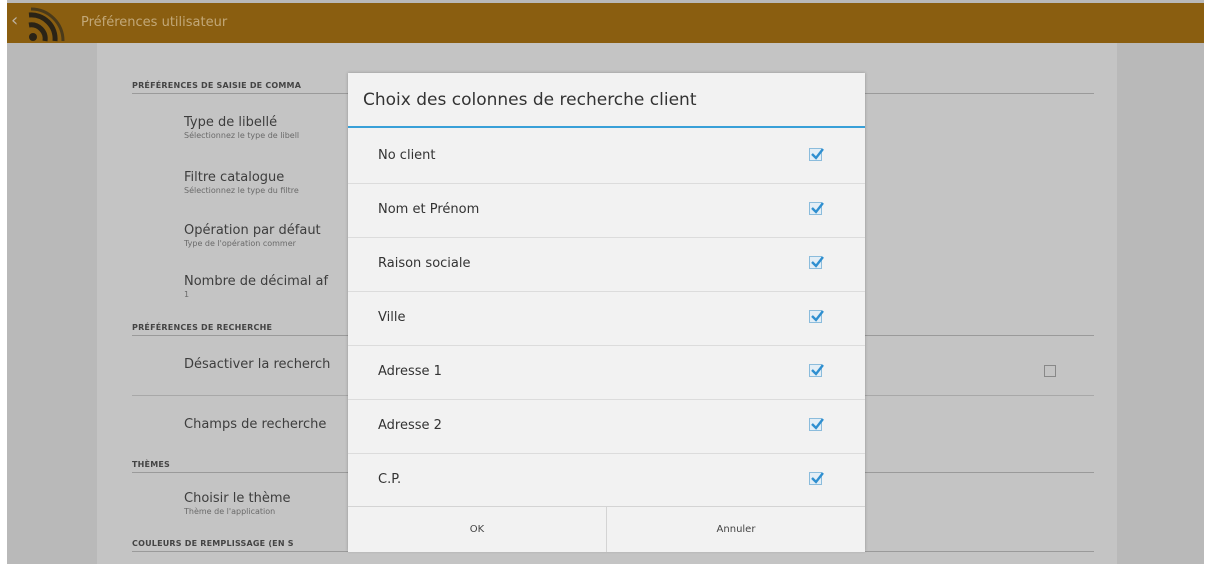 This screenshot has width=1206, height=564. What do you see at coordinates (606, 127) in the screenshot?
I see `title-divider` at bounding box center [606, 127].